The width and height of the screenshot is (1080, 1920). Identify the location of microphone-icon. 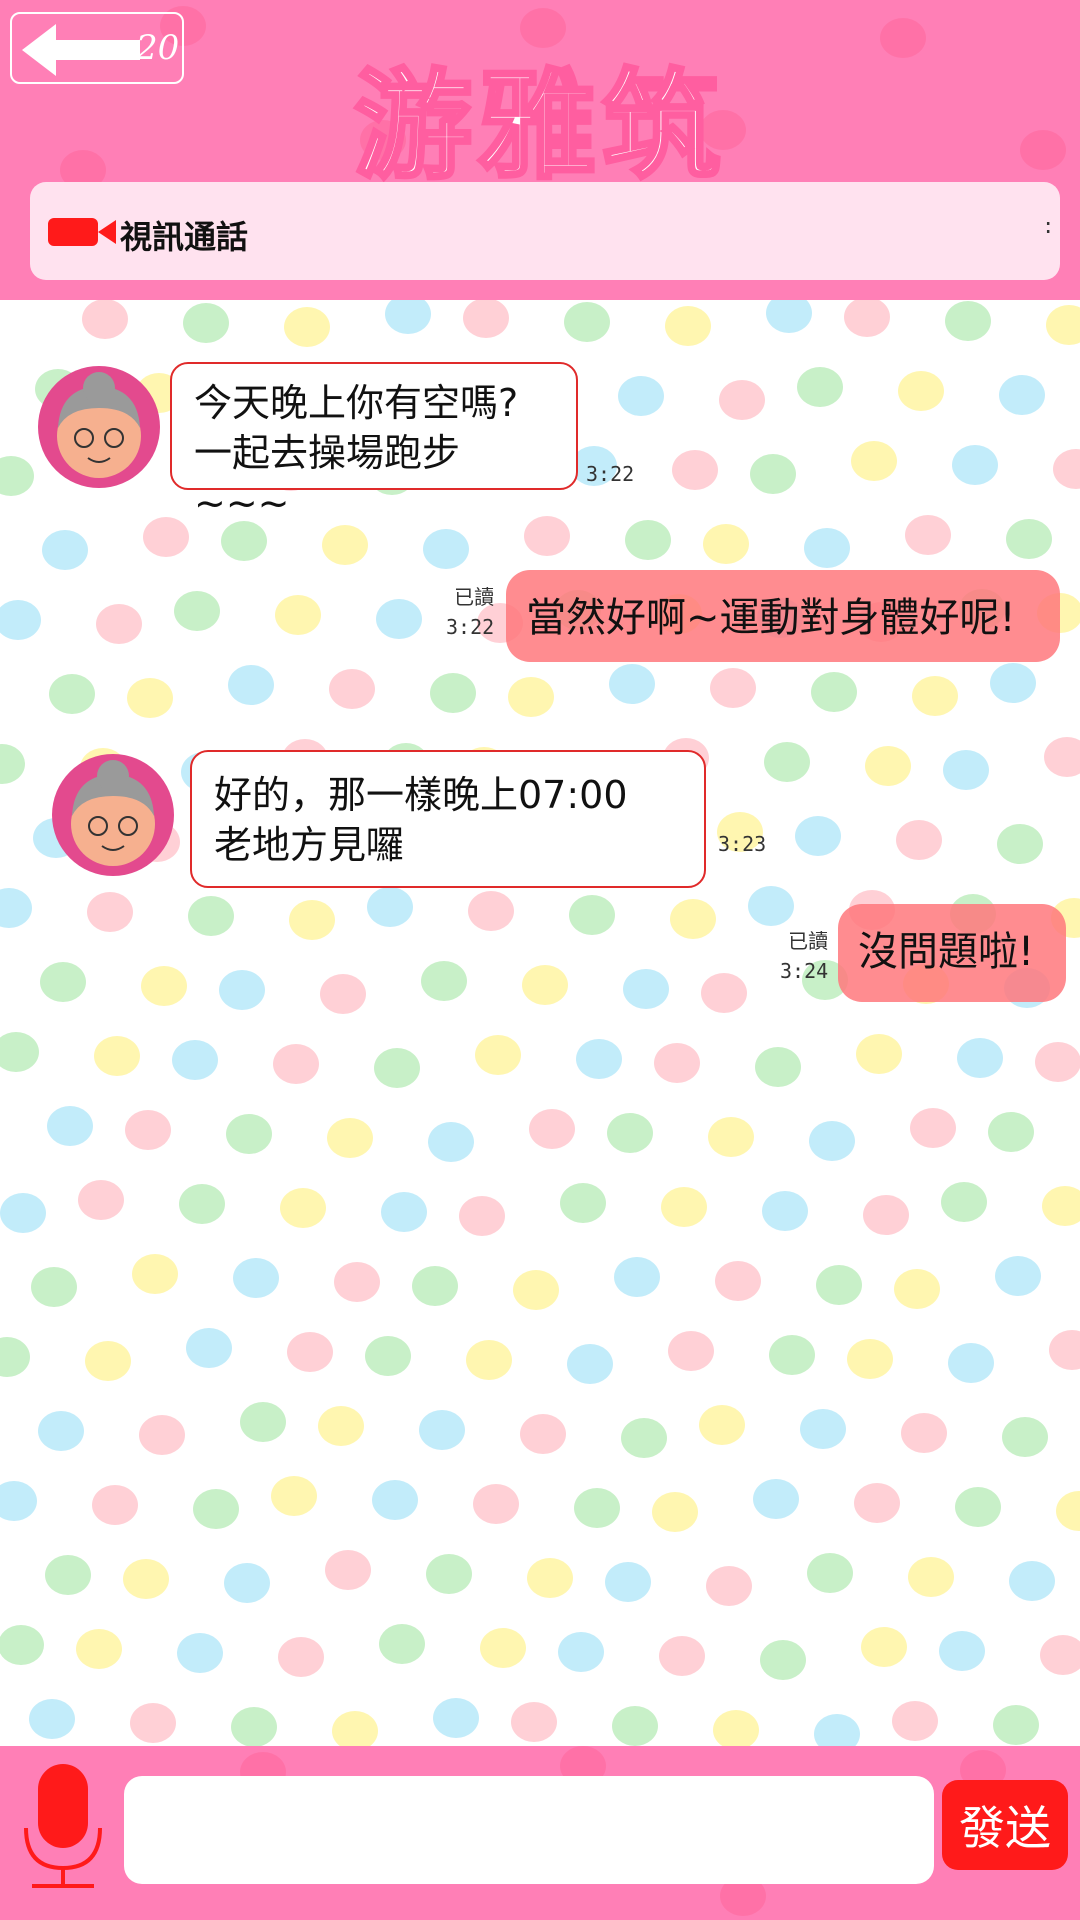
(63, 1826).